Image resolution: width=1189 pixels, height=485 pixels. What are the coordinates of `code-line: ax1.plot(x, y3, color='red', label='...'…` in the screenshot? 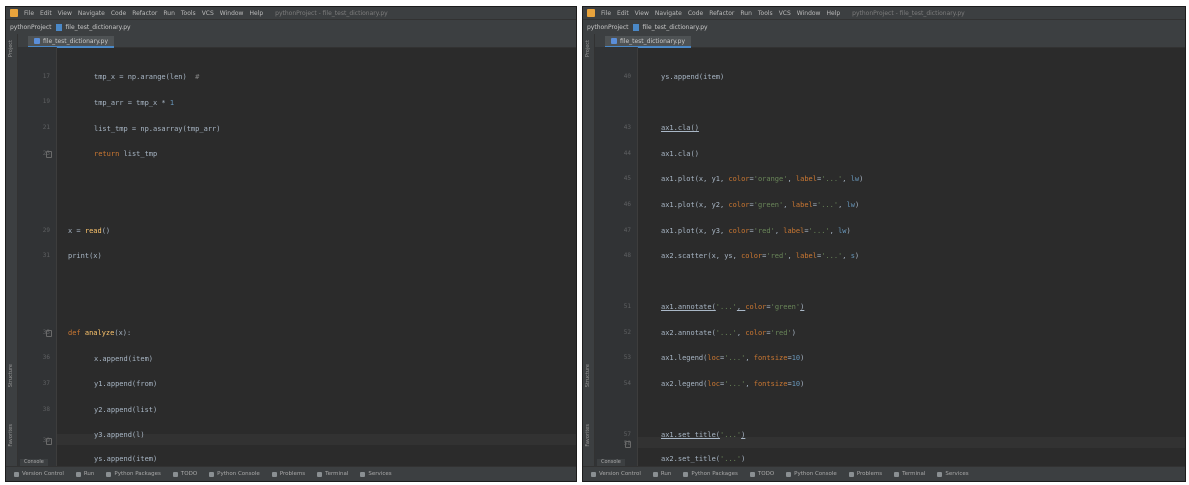 It's located at (756, 231).